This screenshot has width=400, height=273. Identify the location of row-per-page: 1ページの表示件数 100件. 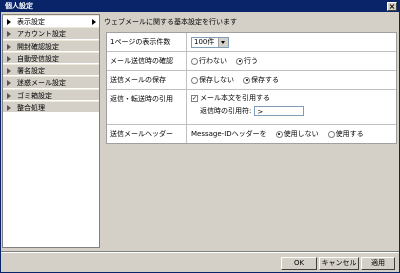
(251, 42).